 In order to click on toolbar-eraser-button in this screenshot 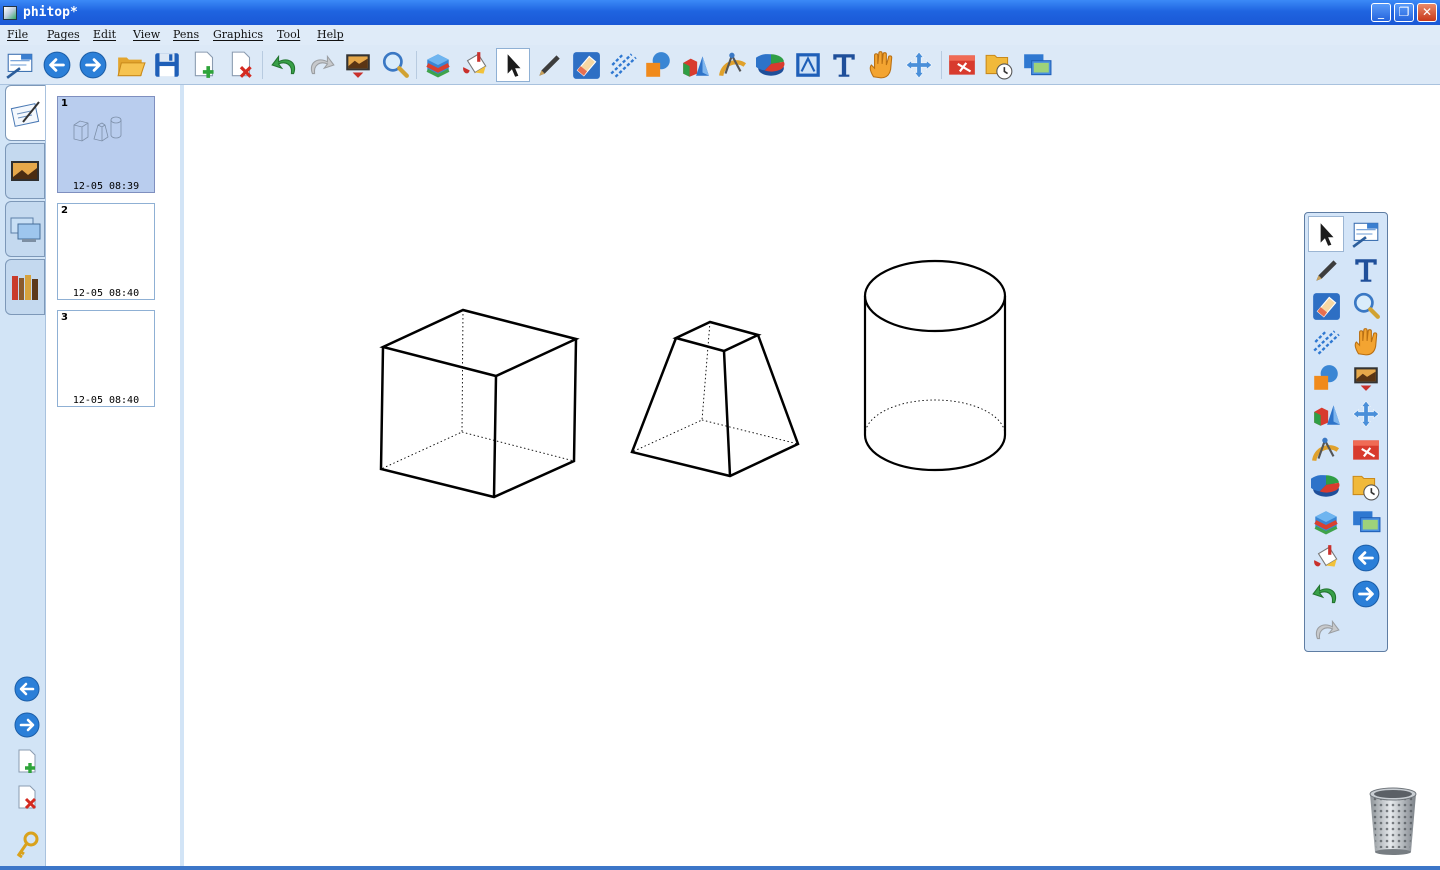, I will do `click(586, 65)`.